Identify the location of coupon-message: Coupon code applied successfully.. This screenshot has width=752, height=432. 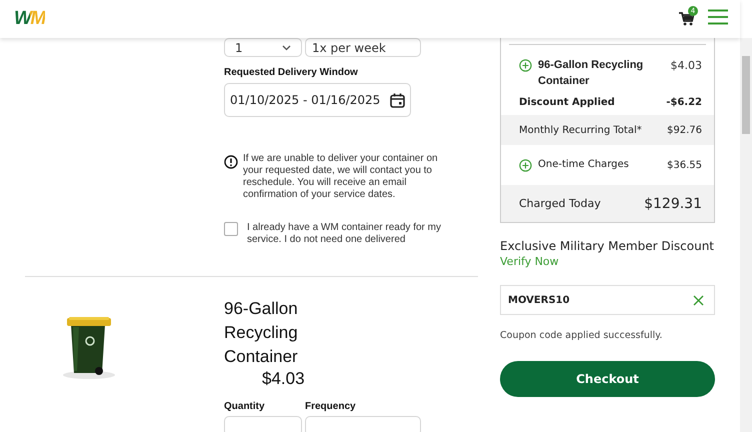
(582, 335).